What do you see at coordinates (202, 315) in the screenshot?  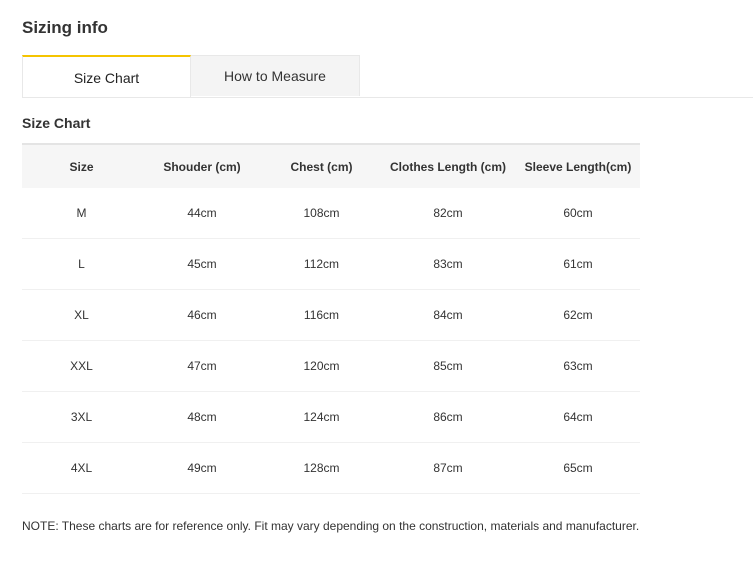 I see `cell-shoulder: 46cm` at bounding box center [202, 315].